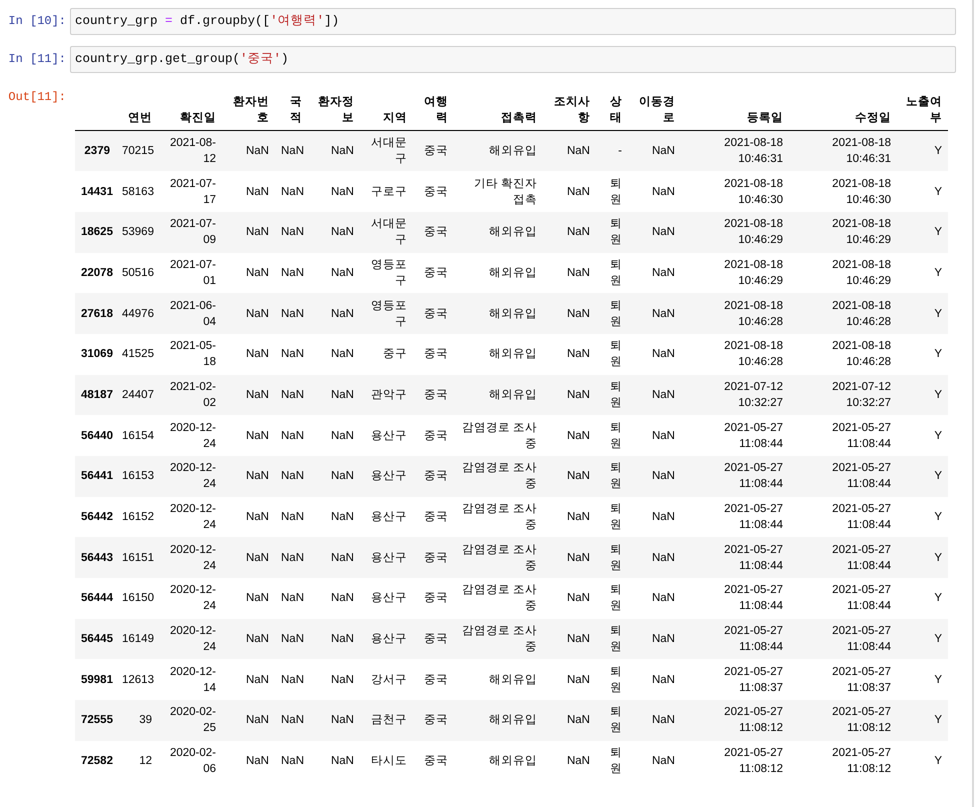 The height and width of the screenshot is (807, 976). I want to click on table-cell: 2021-07-17, so click(190, 191).